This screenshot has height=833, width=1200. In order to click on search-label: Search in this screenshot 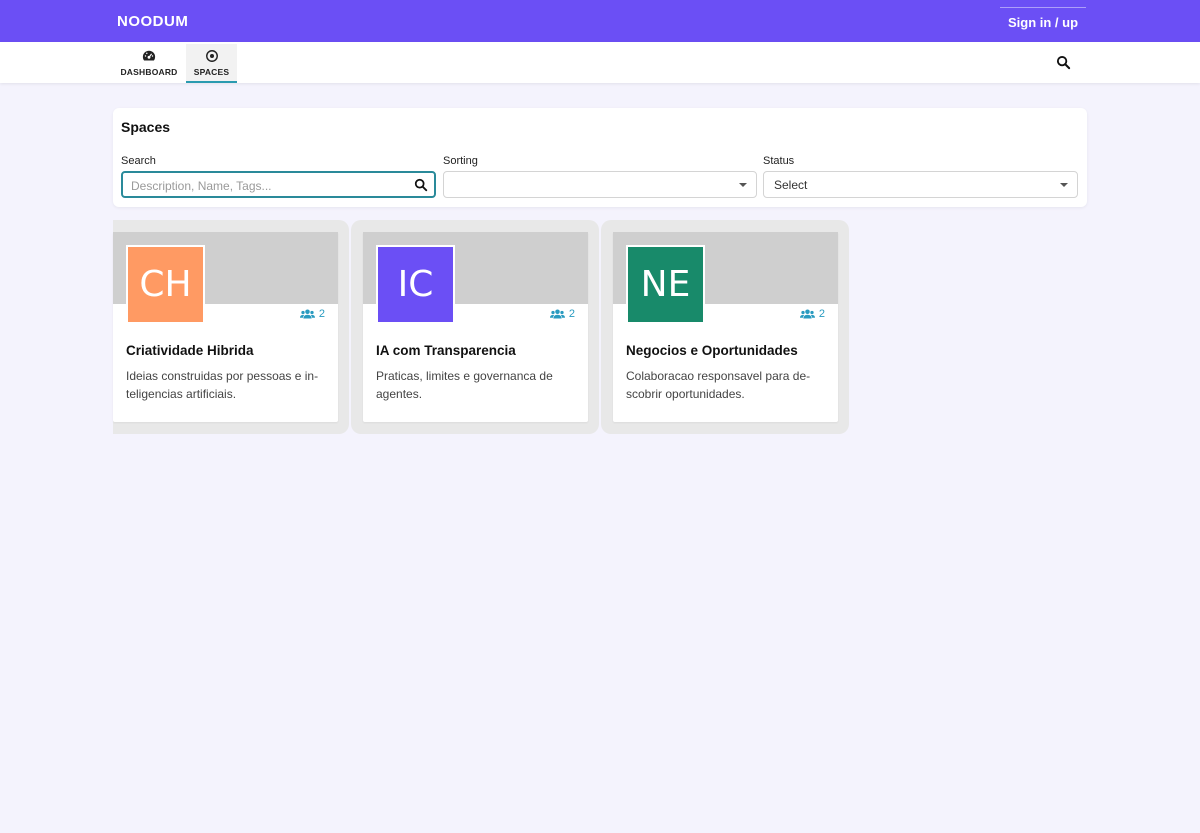, I will do `click(138, 161)`.